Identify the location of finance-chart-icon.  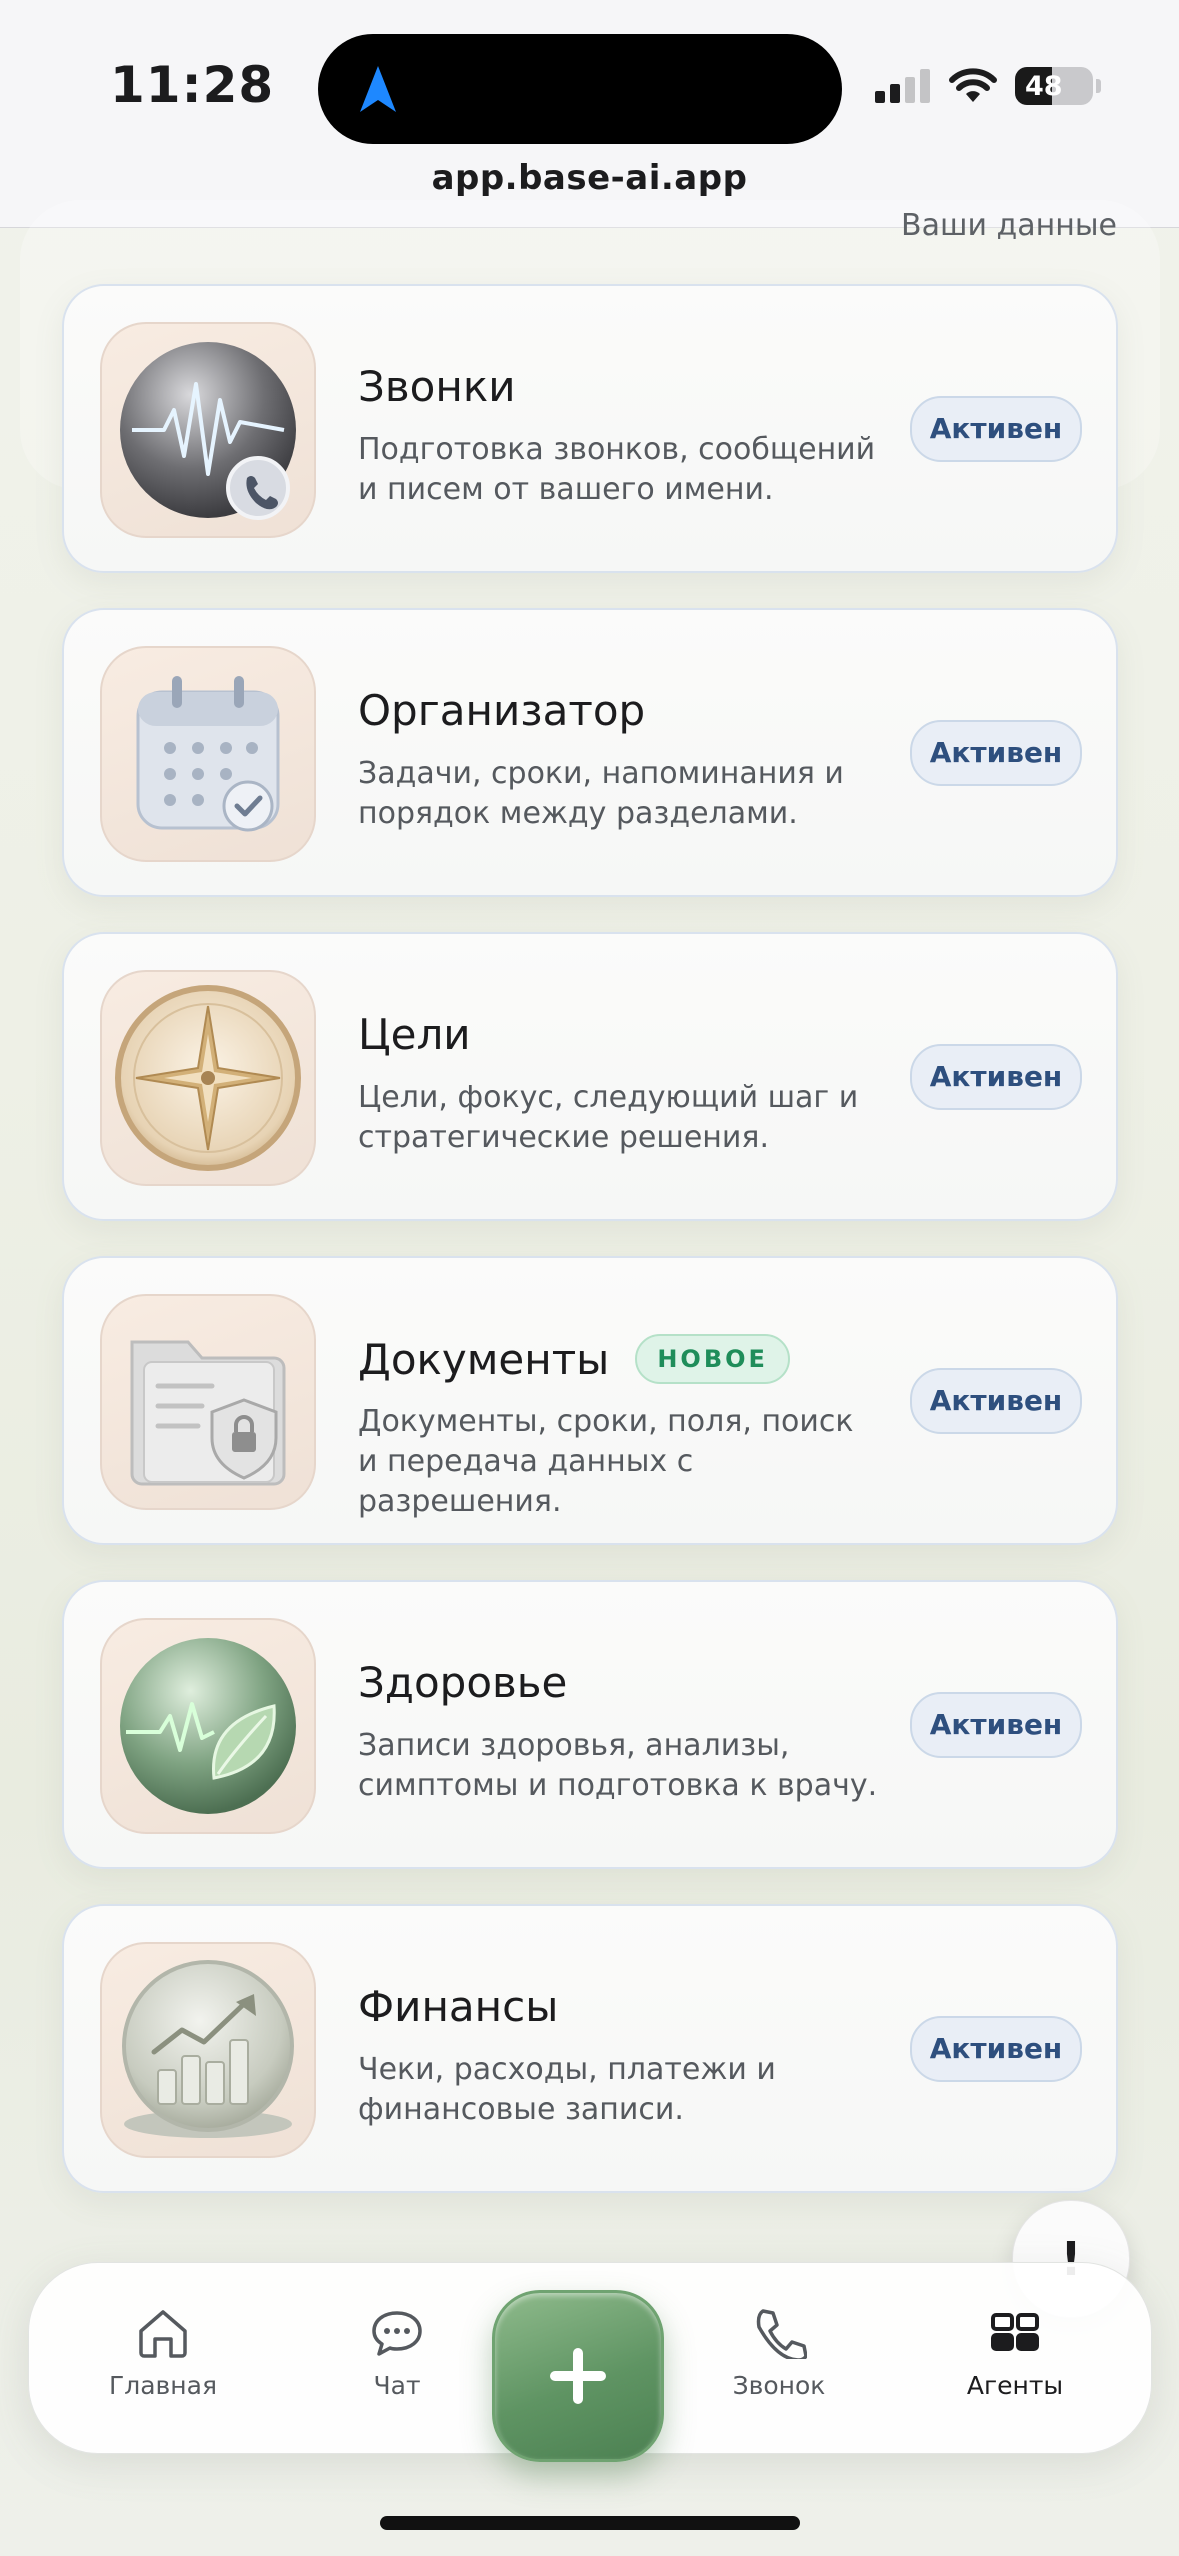
(208, 2050).